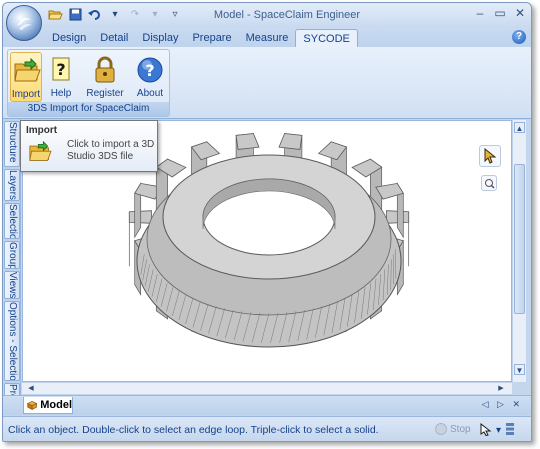  What do you see at coordinates (160, 38) in the screenshot?
I see `tab-display: Display` at bounding box center [160, 38].